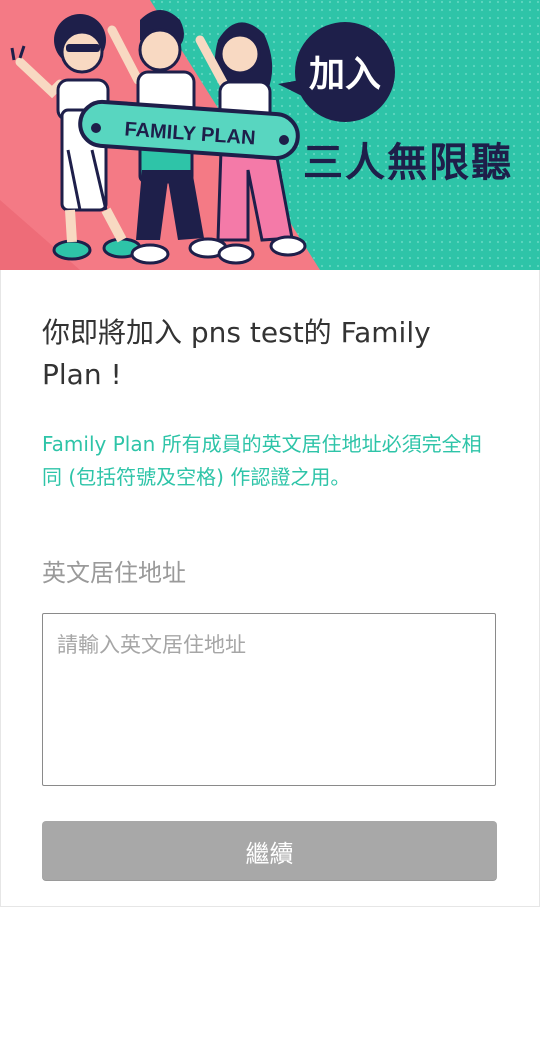 This screenshot has height=1050, width=540. Describe the element at coordinates (408, 163) in the screenshot. I see `slogan-text: 三人無限聽` at that location.